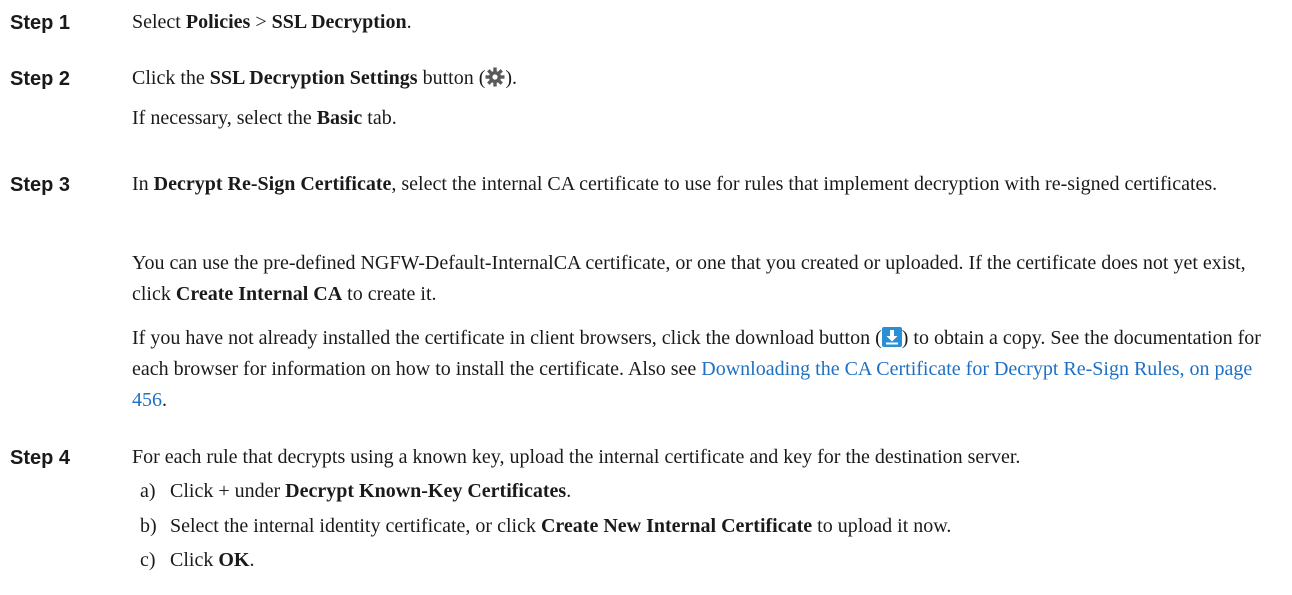 This screenshot has height=595, width=1292. What do you see at coordinates (272, 184) in the screenshot?
I see `decrypt-resign-certificate-term: Decrypt Re-Sign Certificate` at bounding box center [272, 184].